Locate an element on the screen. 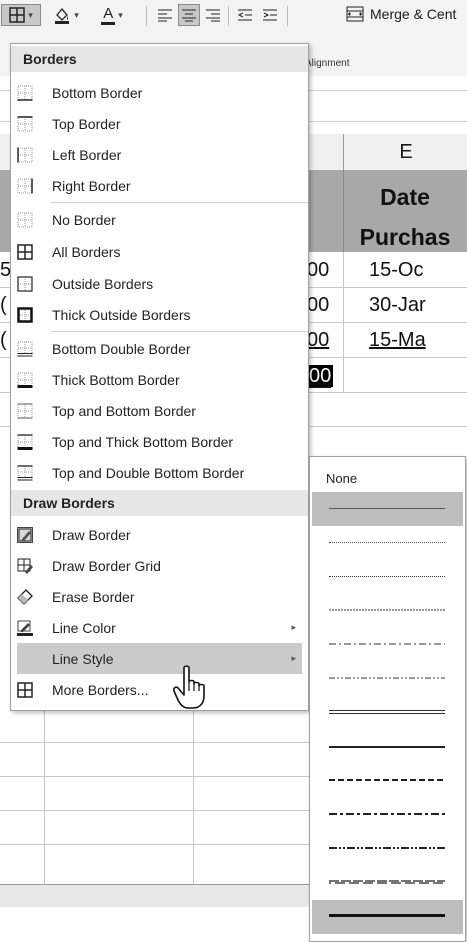 The height and width of the screenshot is (942, 467). menu-item-top-and-double-bottom-border: Top and Double Bottom Border is located at coordinates (159, 472).